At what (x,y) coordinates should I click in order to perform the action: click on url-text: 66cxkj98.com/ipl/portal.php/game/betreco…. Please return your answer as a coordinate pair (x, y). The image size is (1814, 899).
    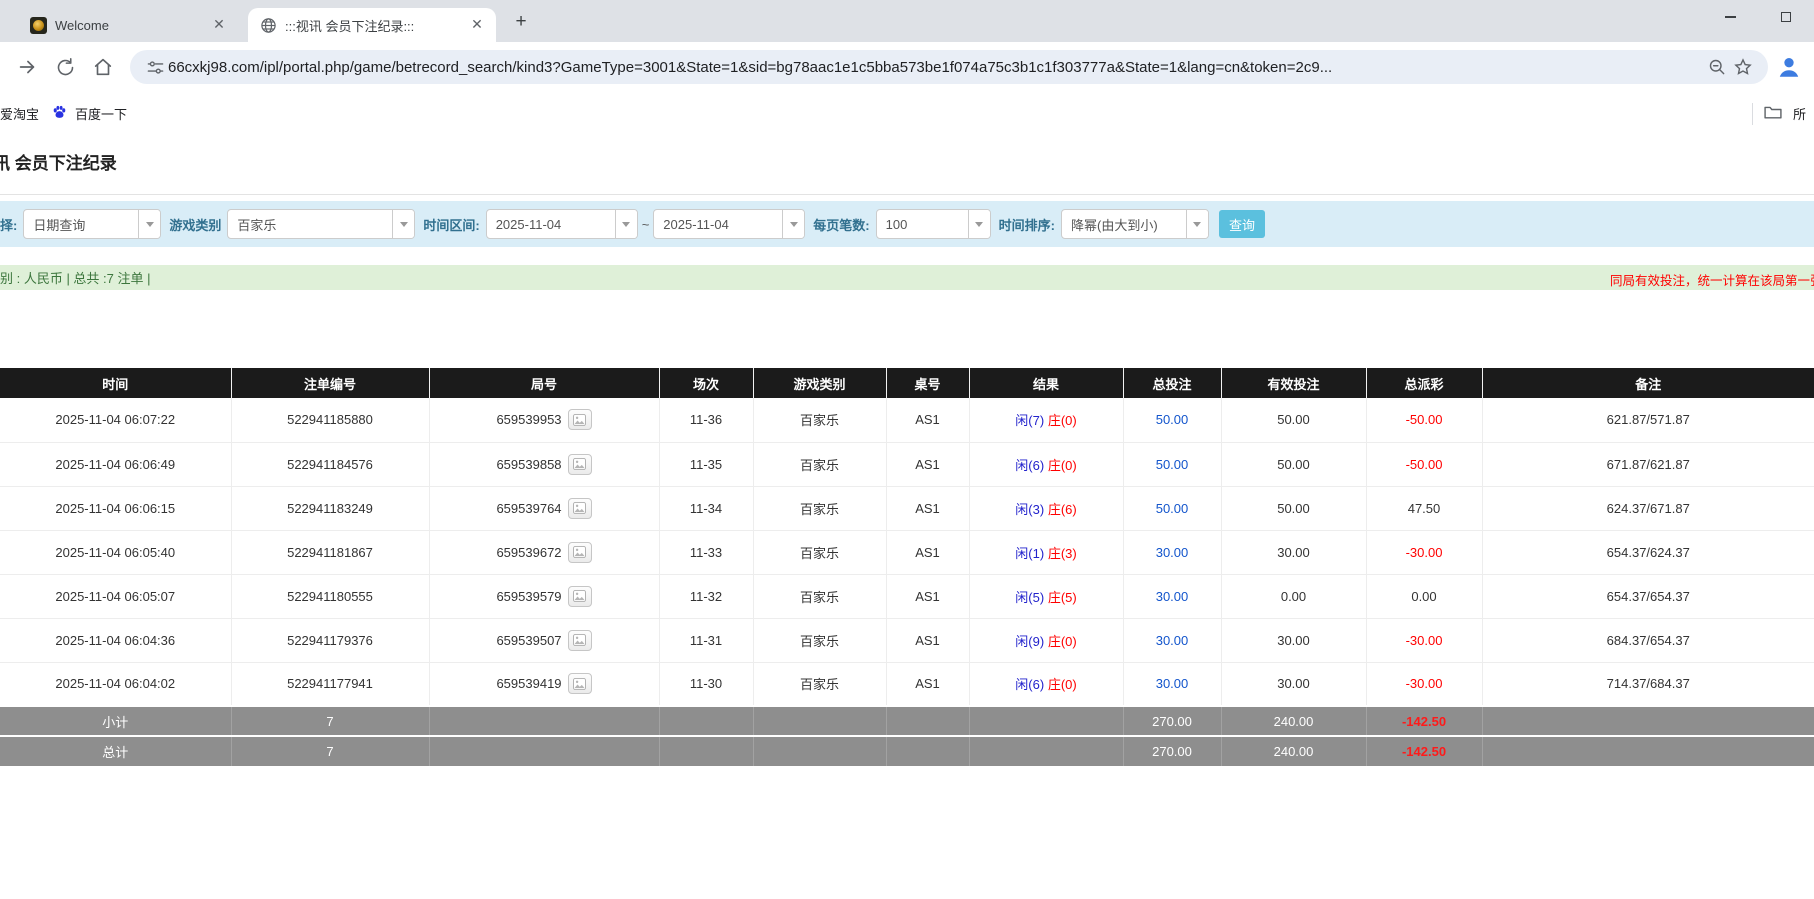
    Looking at the image, I should click on (936, 67).